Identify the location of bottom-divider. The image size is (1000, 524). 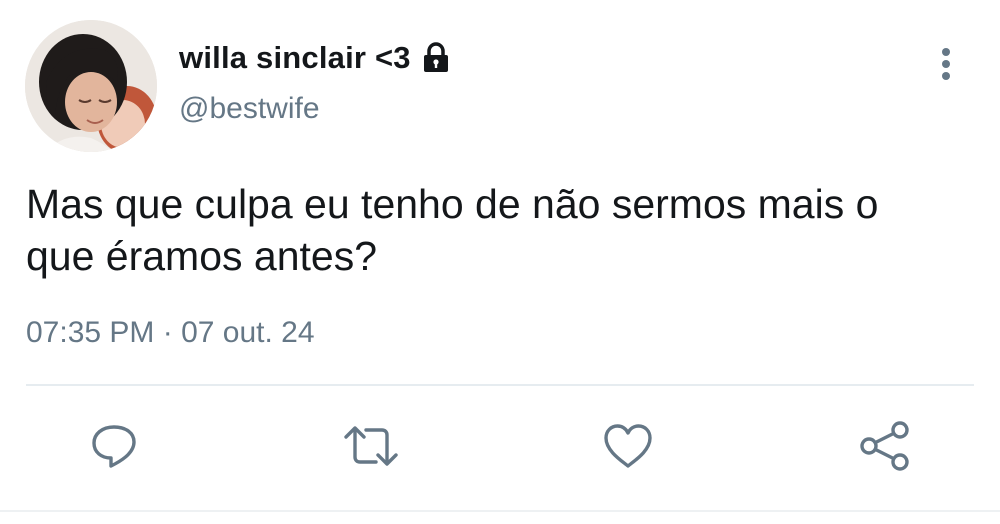
(500, 511).